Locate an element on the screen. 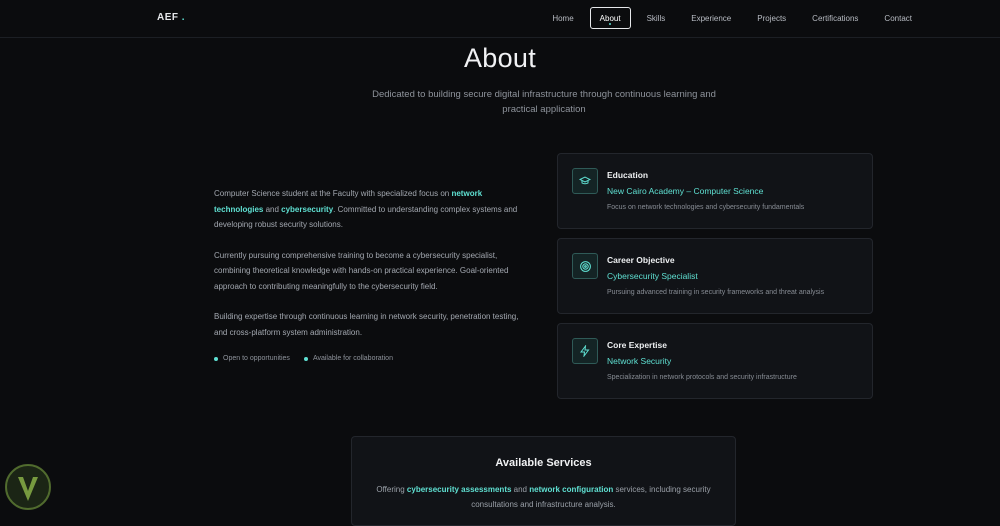 This screenshot has height=526, width=1000. highlight-cybersecurity: cybersecurity is located at coordinates (307, 209).